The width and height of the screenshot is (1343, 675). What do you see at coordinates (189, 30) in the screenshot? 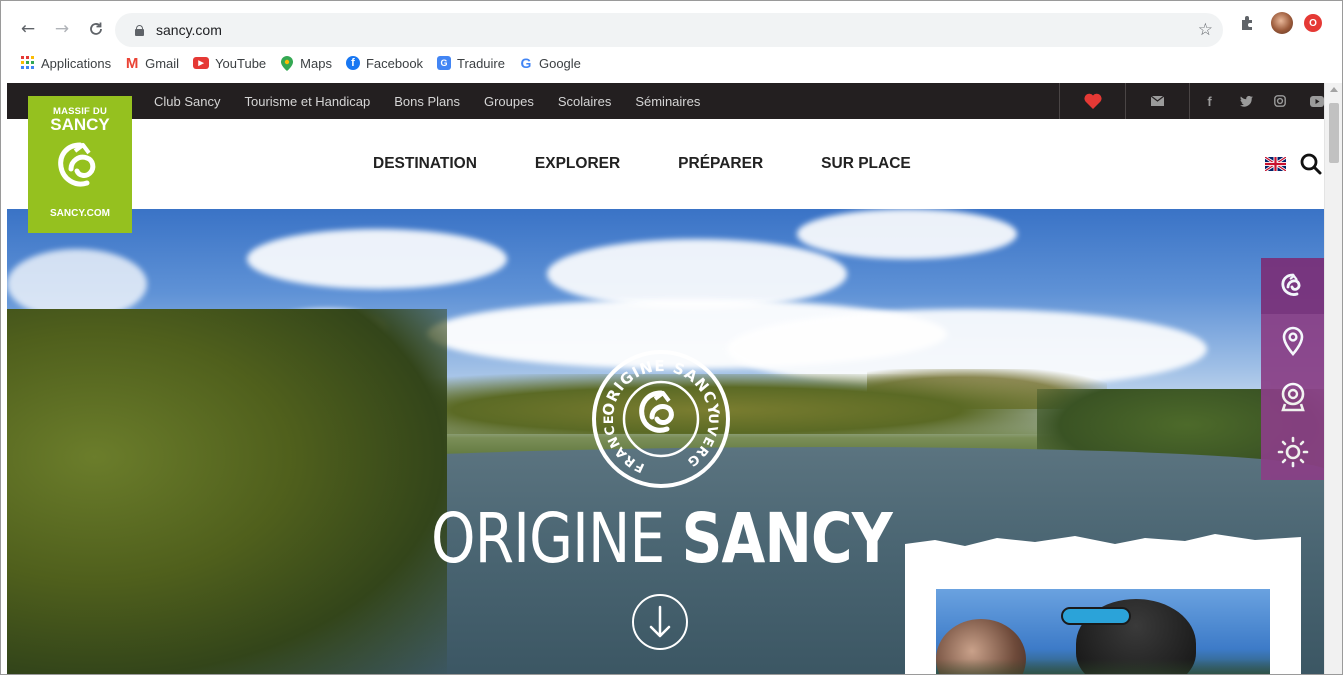
I see `url-text: sancy.com` at bounding box center [189, 30].